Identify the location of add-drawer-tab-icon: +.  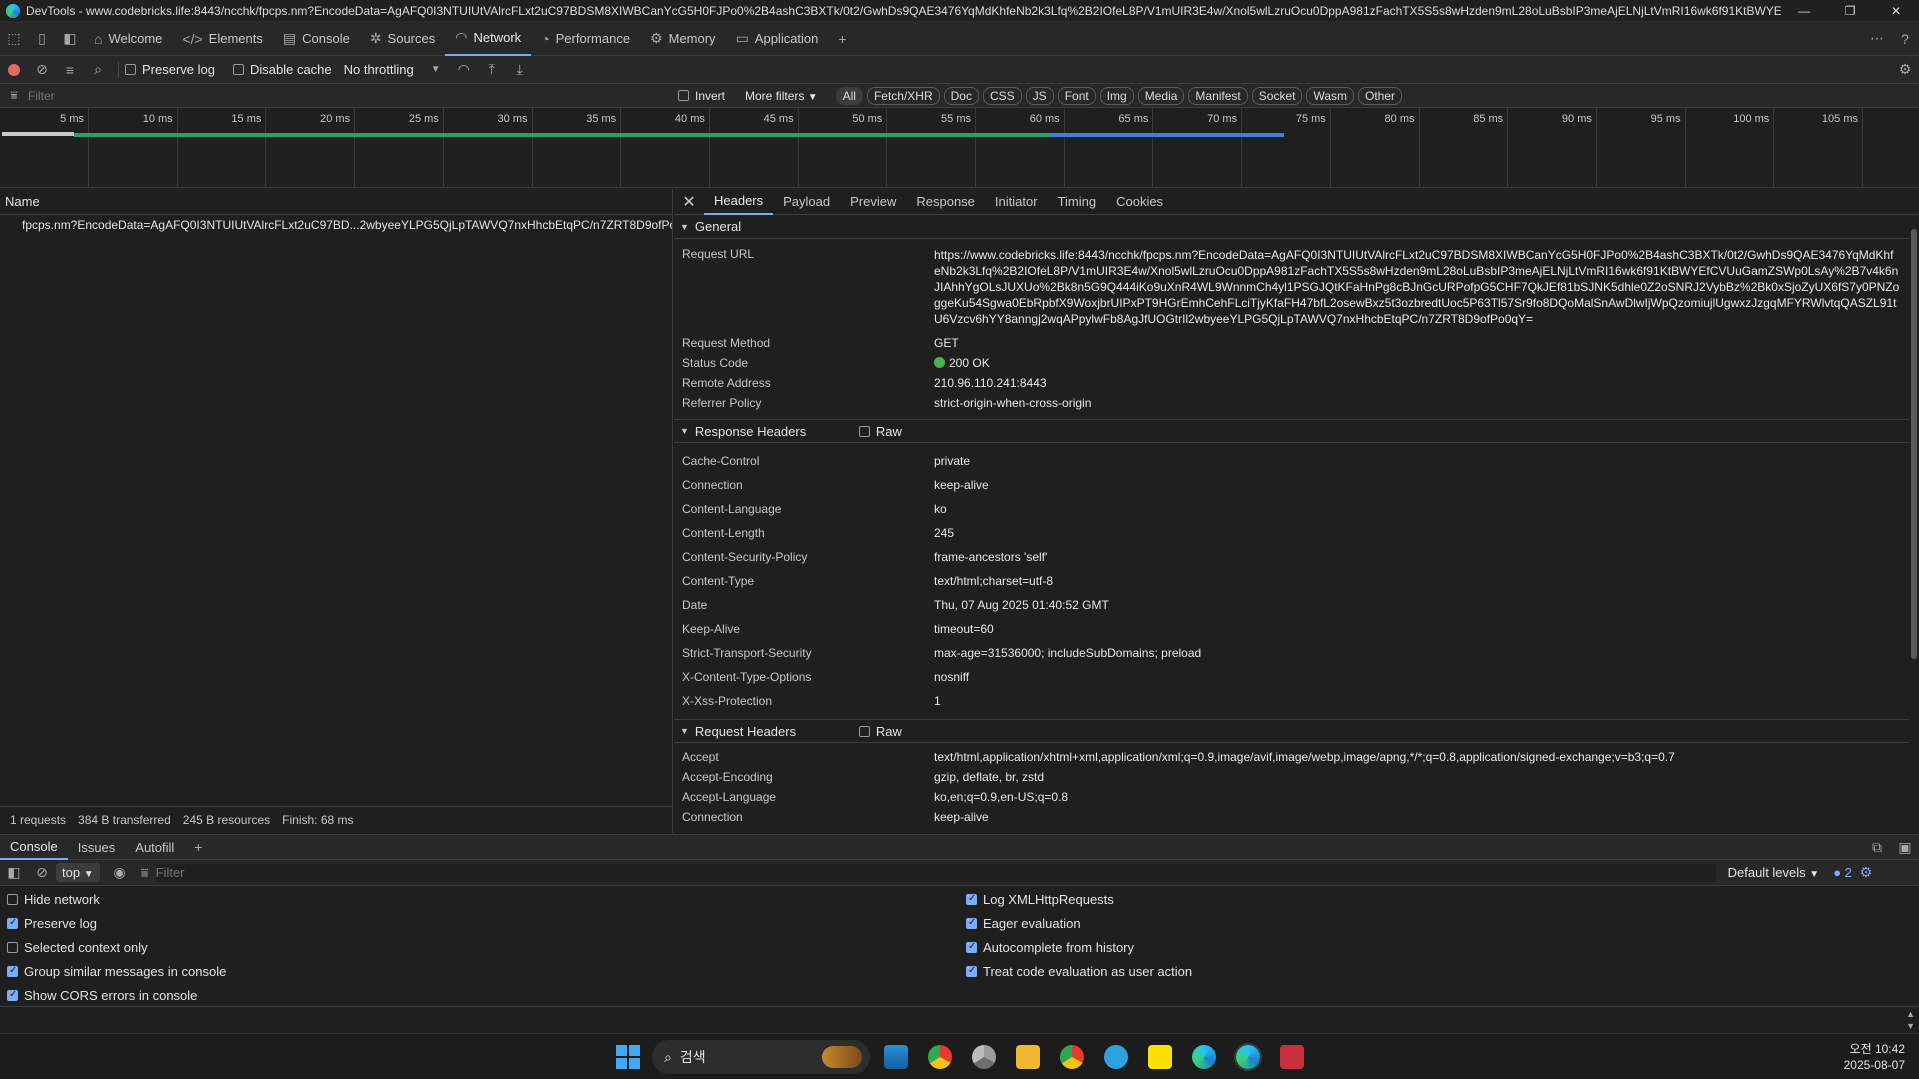
(198, 847).